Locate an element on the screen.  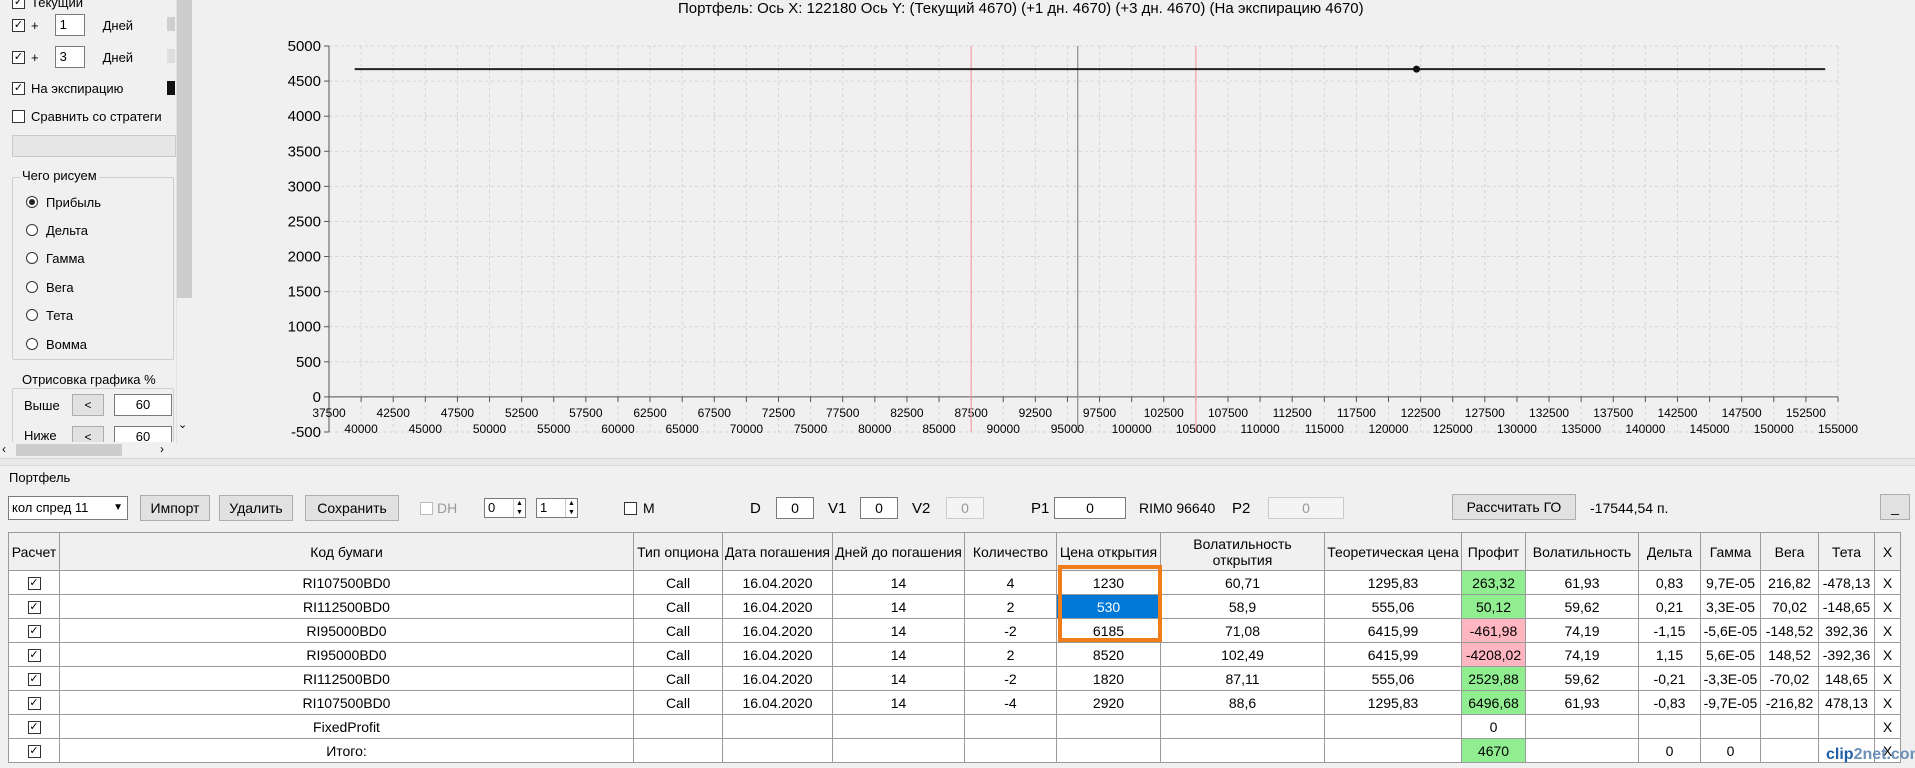
days-1-checkbox: ✓ is located at coordinates (18, 25).